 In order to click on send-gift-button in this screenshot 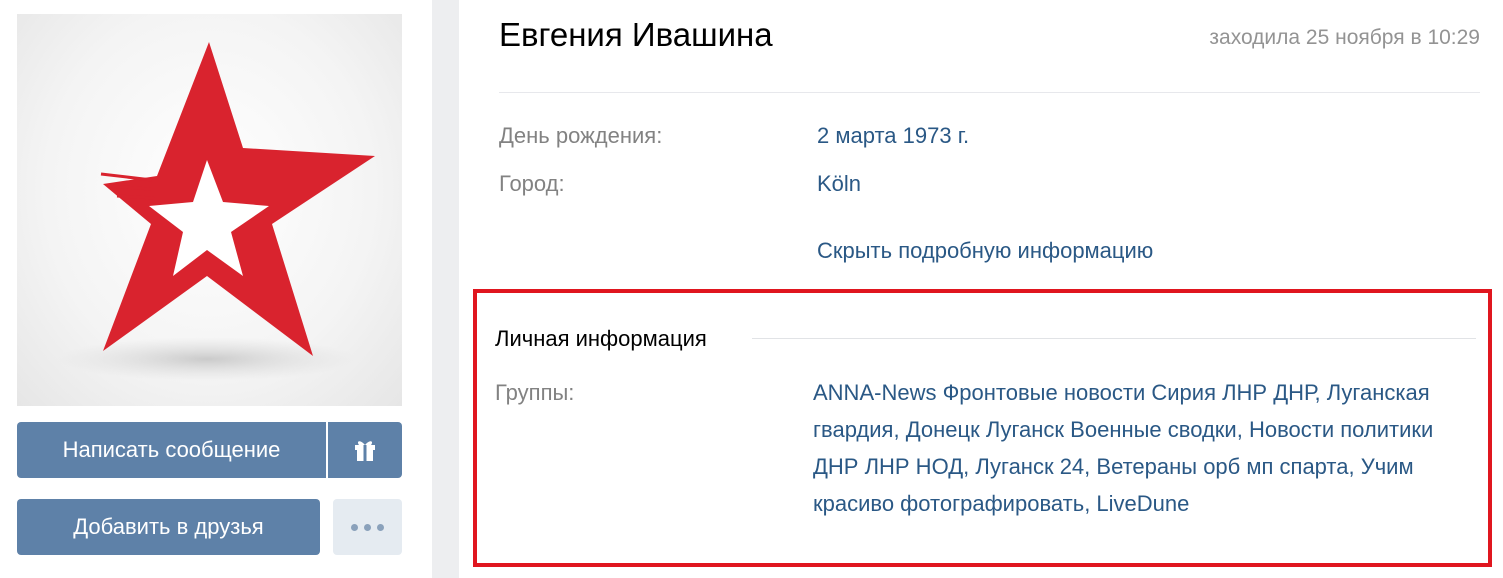, I will do `click(365, 450)`.